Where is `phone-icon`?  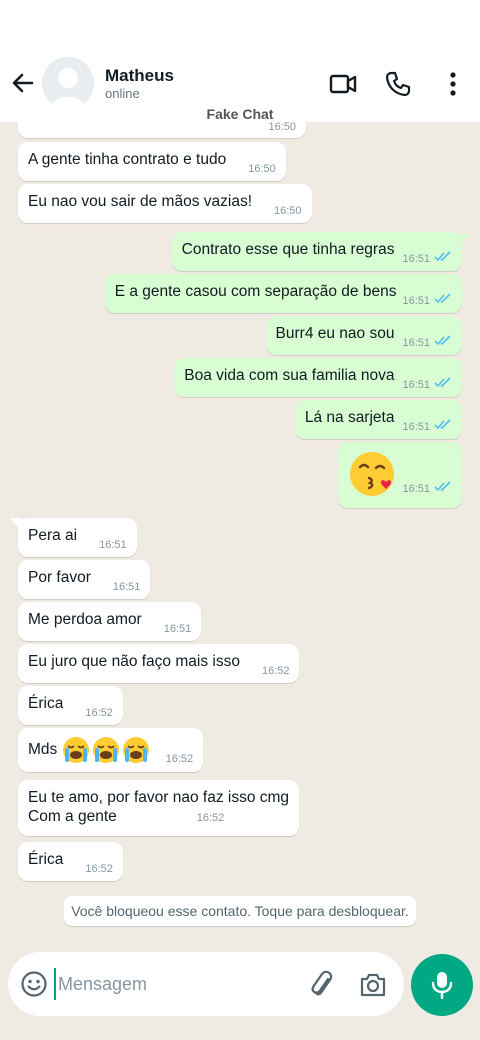
phone-icon is located at coordinates (398, 84).